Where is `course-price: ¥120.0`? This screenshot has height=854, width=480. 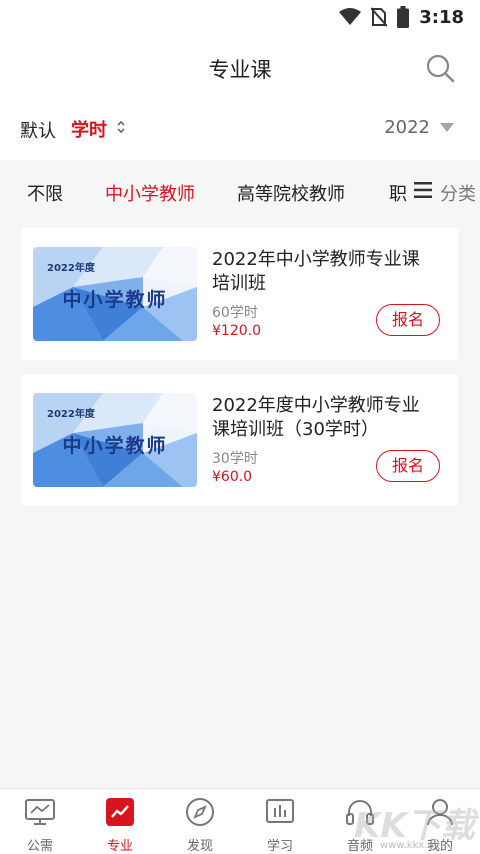
course-price: ¥120.0 is located at coordinates (236, 331).